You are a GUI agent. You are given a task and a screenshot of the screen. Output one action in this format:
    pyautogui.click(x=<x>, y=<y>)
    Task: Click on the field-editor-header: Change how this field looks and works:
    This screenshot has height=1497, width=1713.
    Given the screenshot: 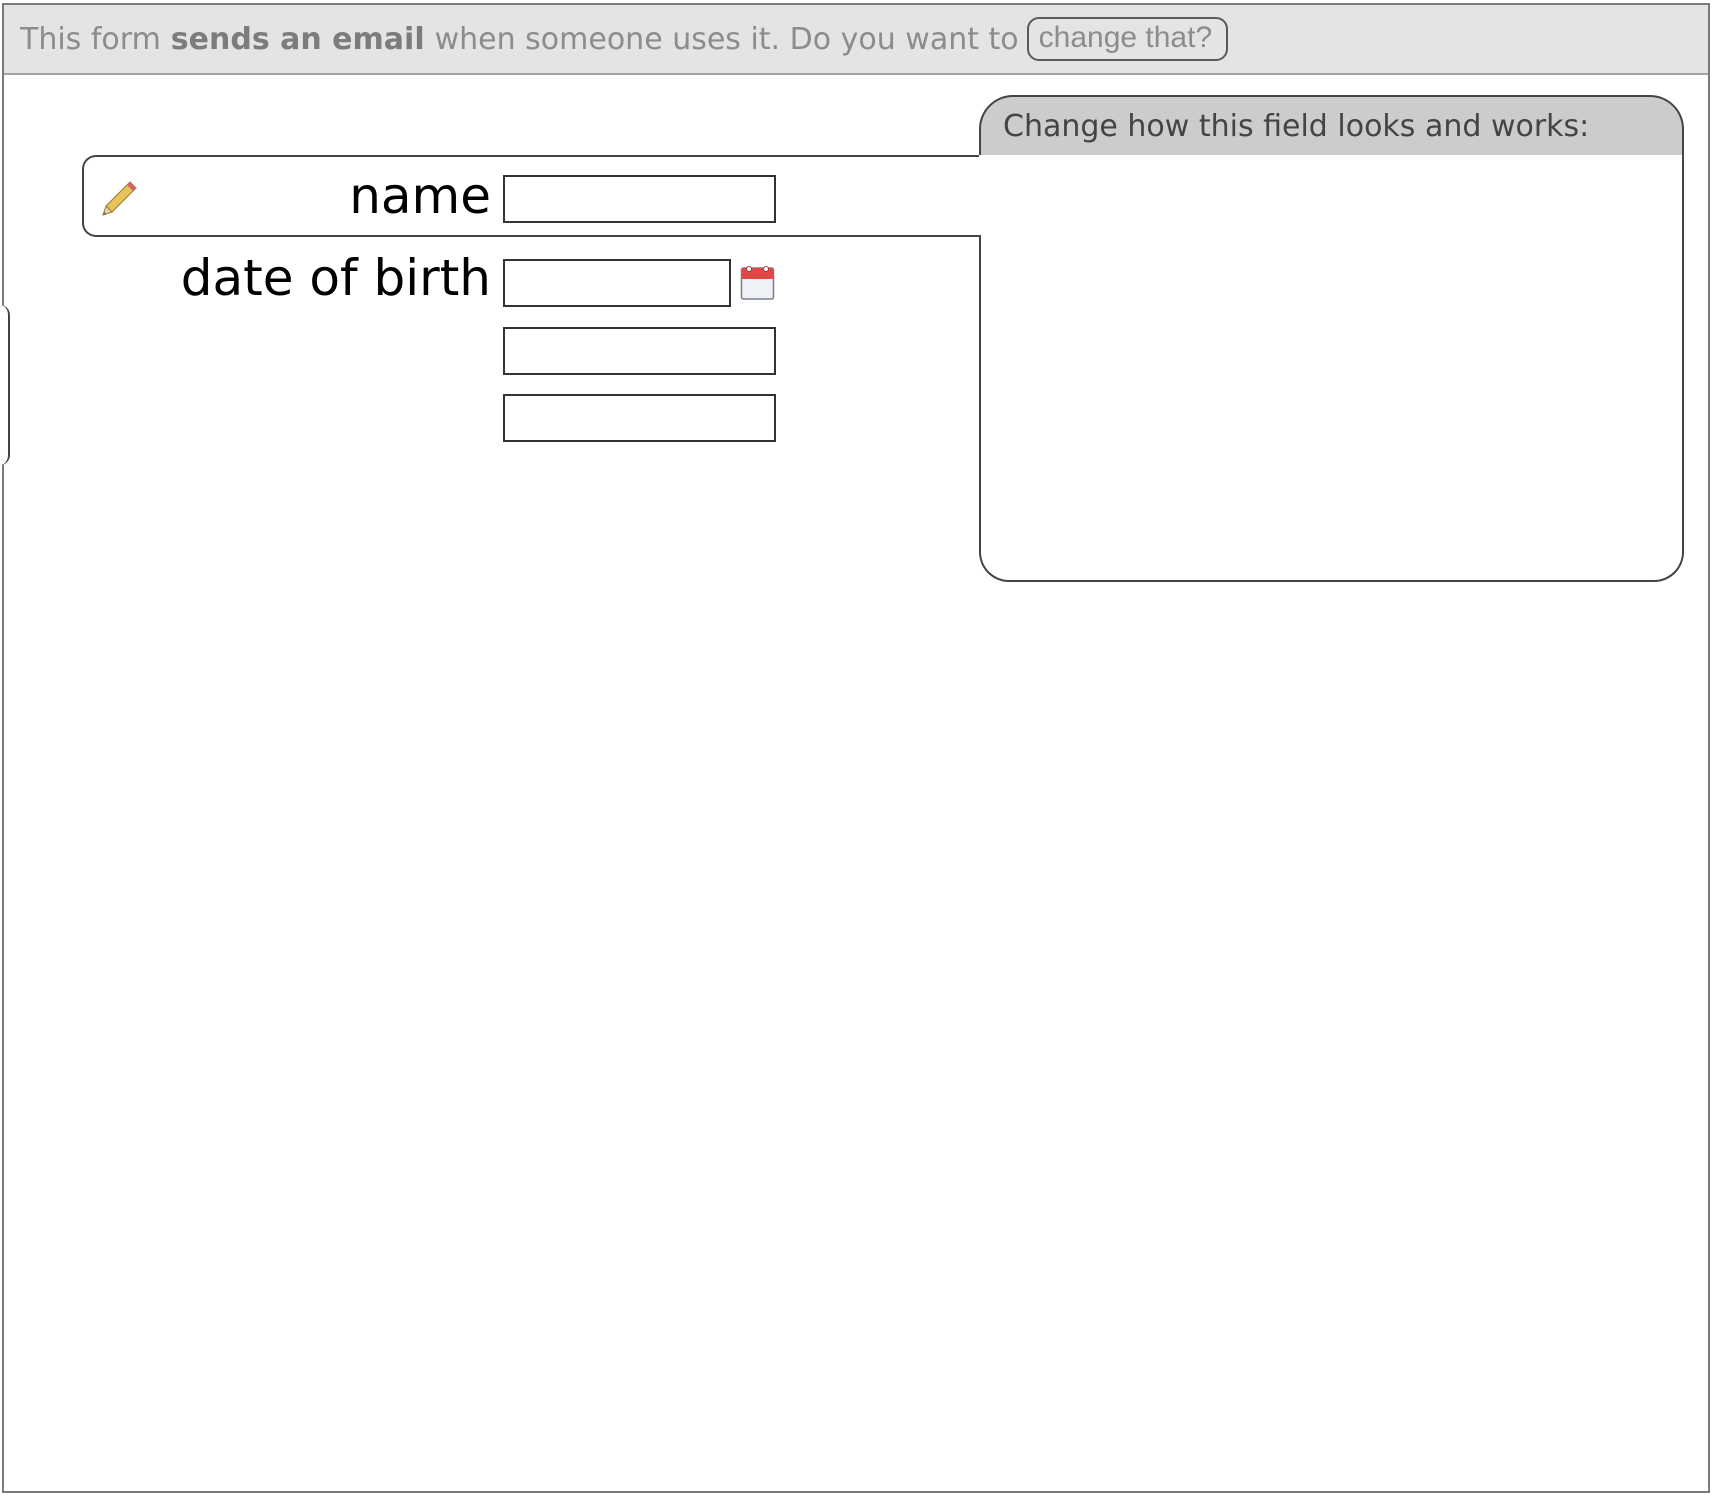 What is the action you would take?
    pyautogui.click(x=1331, y=125)
    